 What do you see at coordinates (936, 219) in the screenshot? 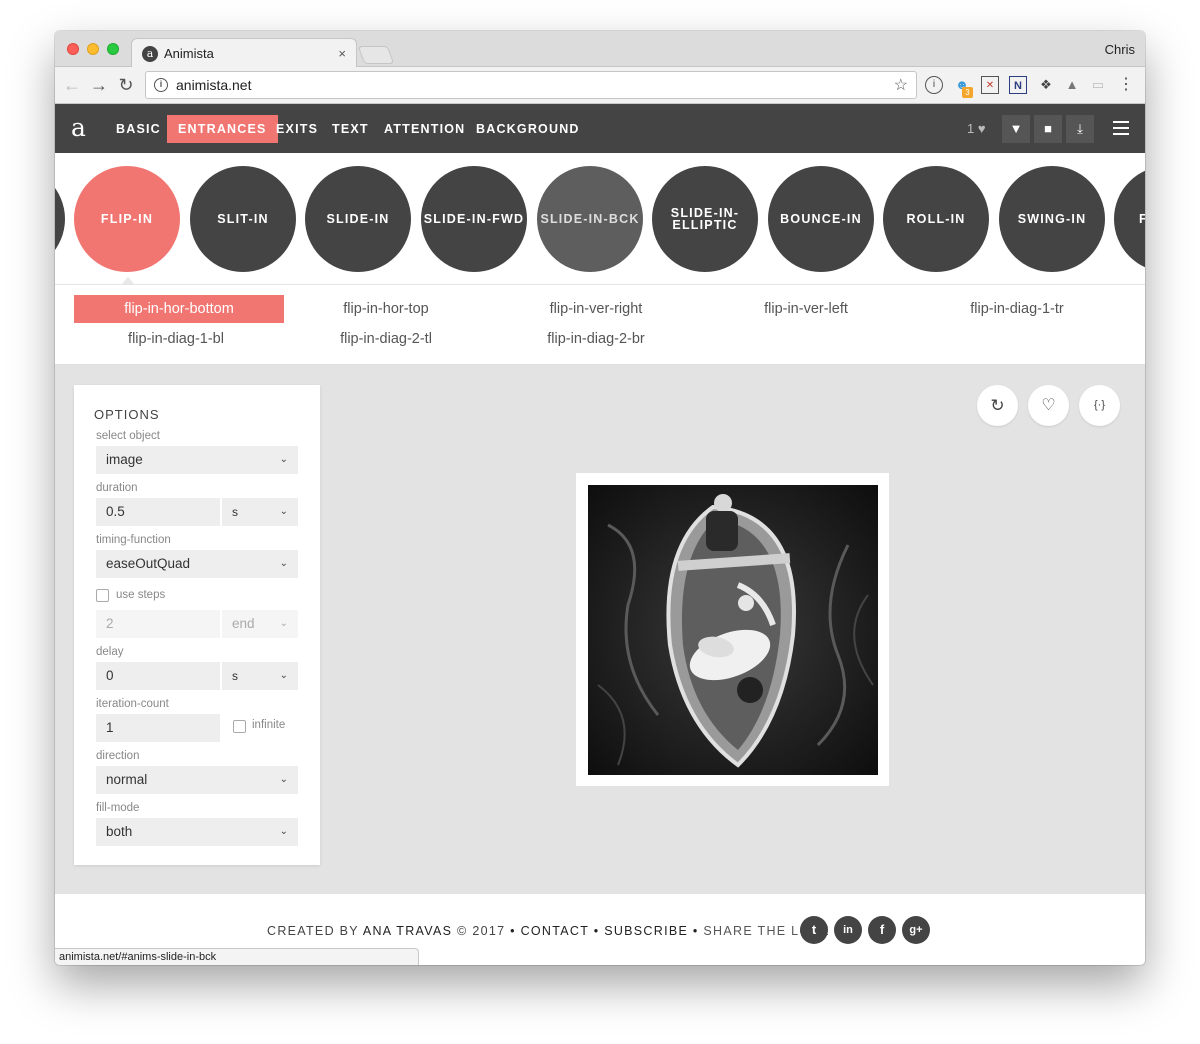
I see `animation-circle-roll-in: ROLL-IN` at bounding box center [936, 219].